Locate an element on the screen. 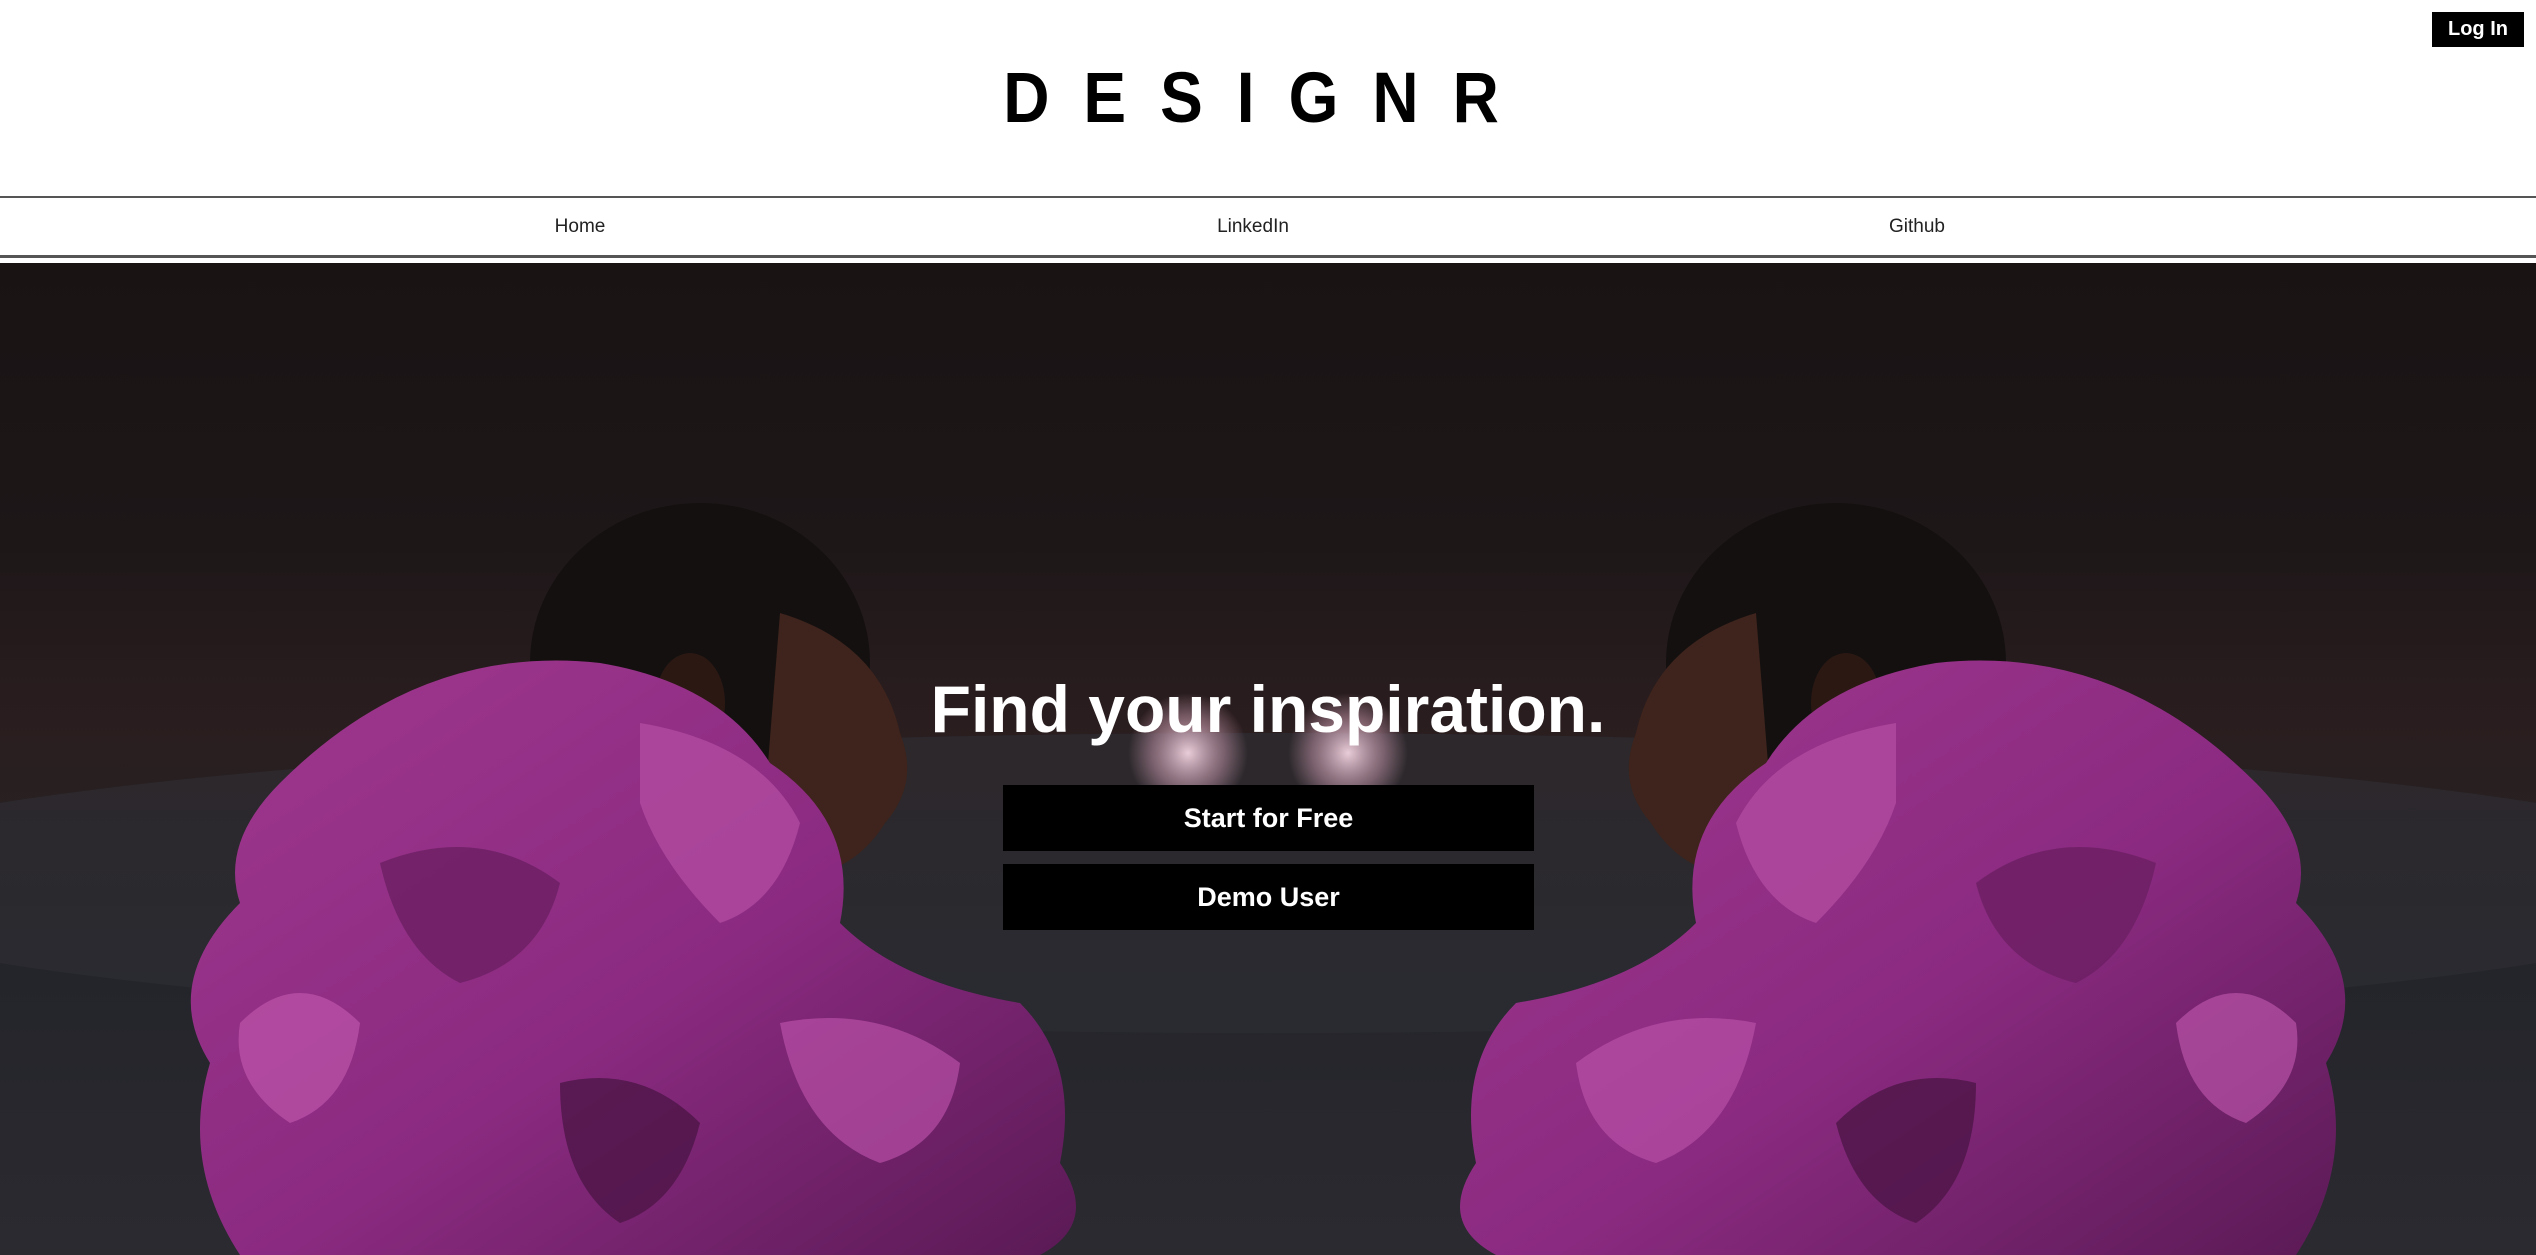 The height and width of the screenshot is (1255, 2536). nav-link-github: Github is located at coordinates (1917, 226).